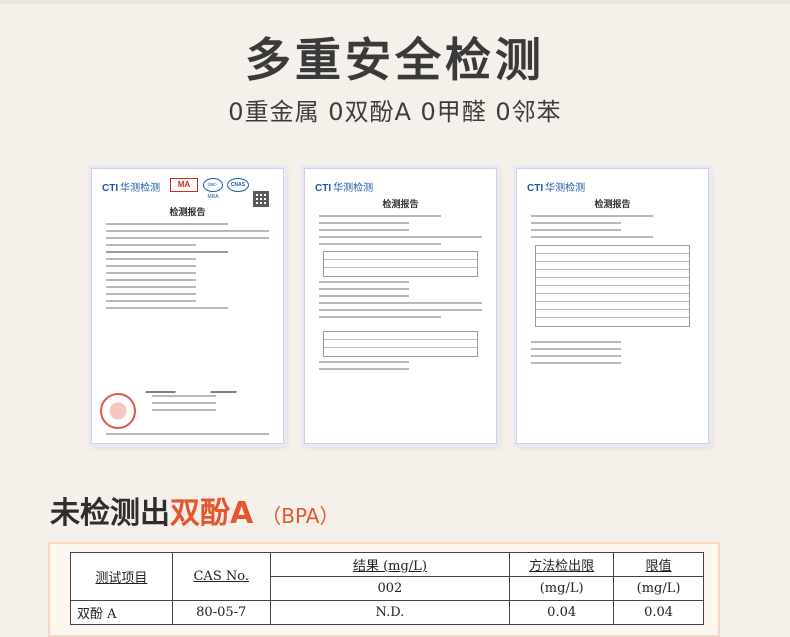 The image size is (790, 637). Describe the element at coordinates (395, 2) in the screenshot. I see `top-divider` at that location.